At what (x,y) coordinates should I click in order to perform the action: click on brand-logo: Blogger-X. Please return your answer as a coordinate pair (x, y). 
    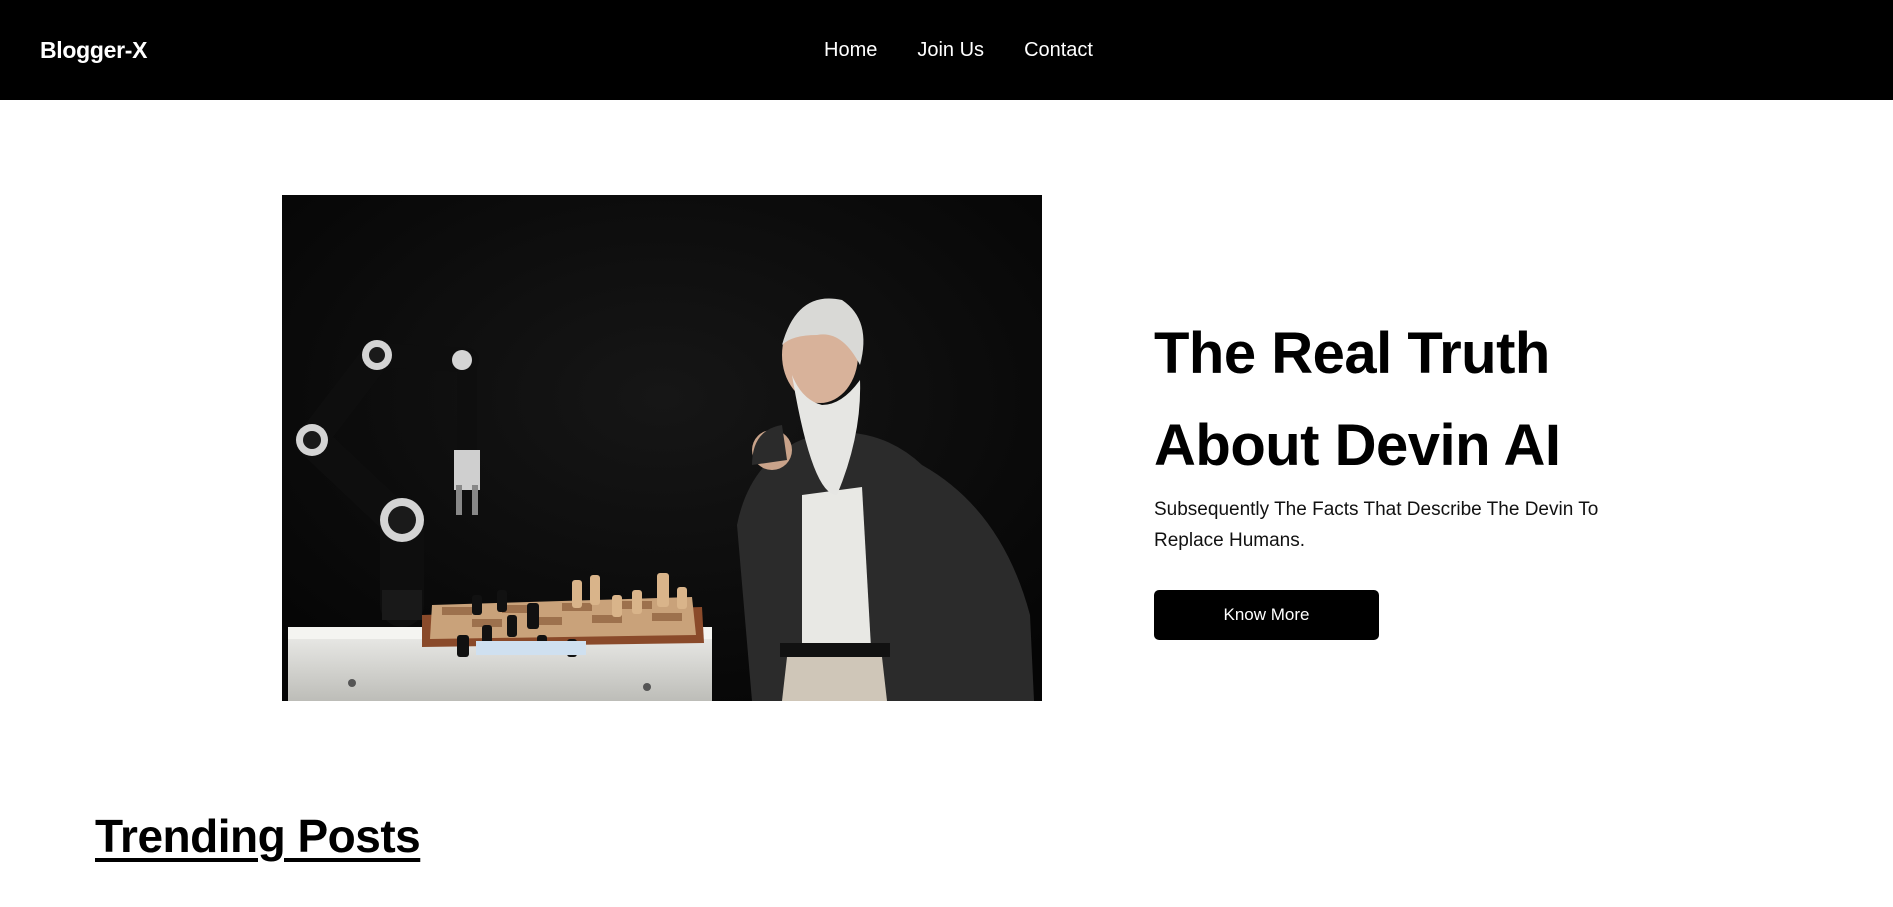
    Looking at the image, I should click on (94, 50).